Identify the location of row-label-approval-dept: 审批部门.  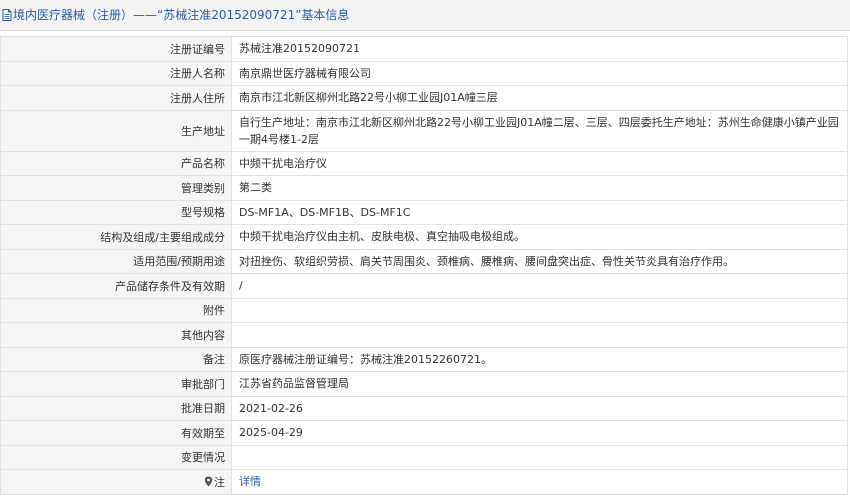
(116, 384).